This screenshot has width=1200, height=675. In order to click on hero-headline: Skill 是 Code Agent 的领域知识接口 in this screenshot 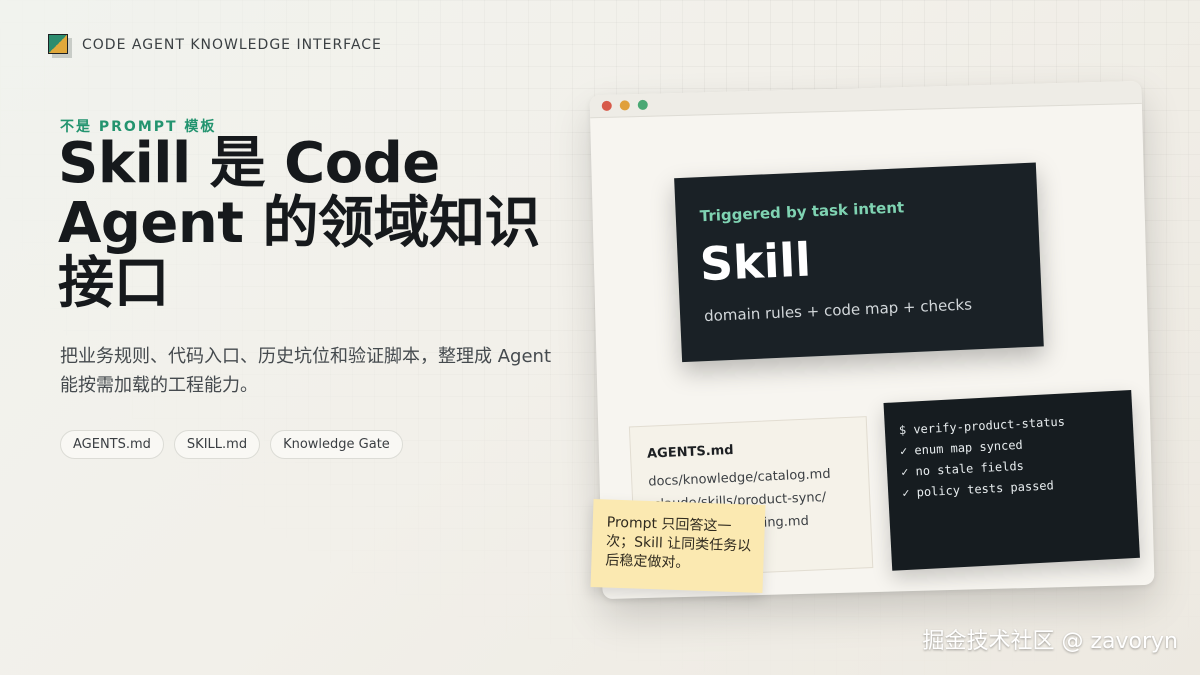, I will do `click(299, 223)`.